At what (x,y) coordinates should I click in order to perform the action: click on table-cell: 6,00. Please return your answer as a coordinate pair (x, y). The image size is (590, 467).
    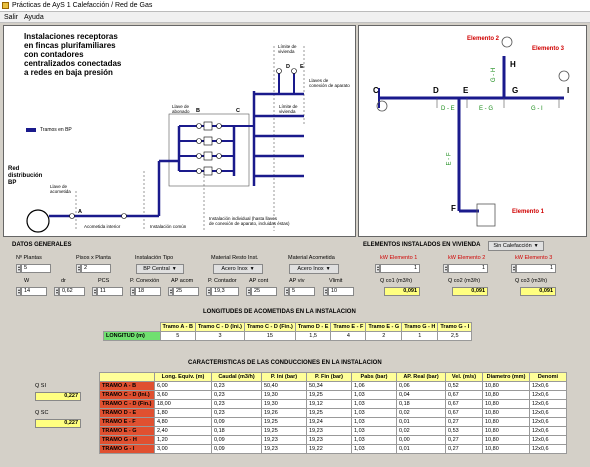
    Looking at the image, I should click on (183, 386).